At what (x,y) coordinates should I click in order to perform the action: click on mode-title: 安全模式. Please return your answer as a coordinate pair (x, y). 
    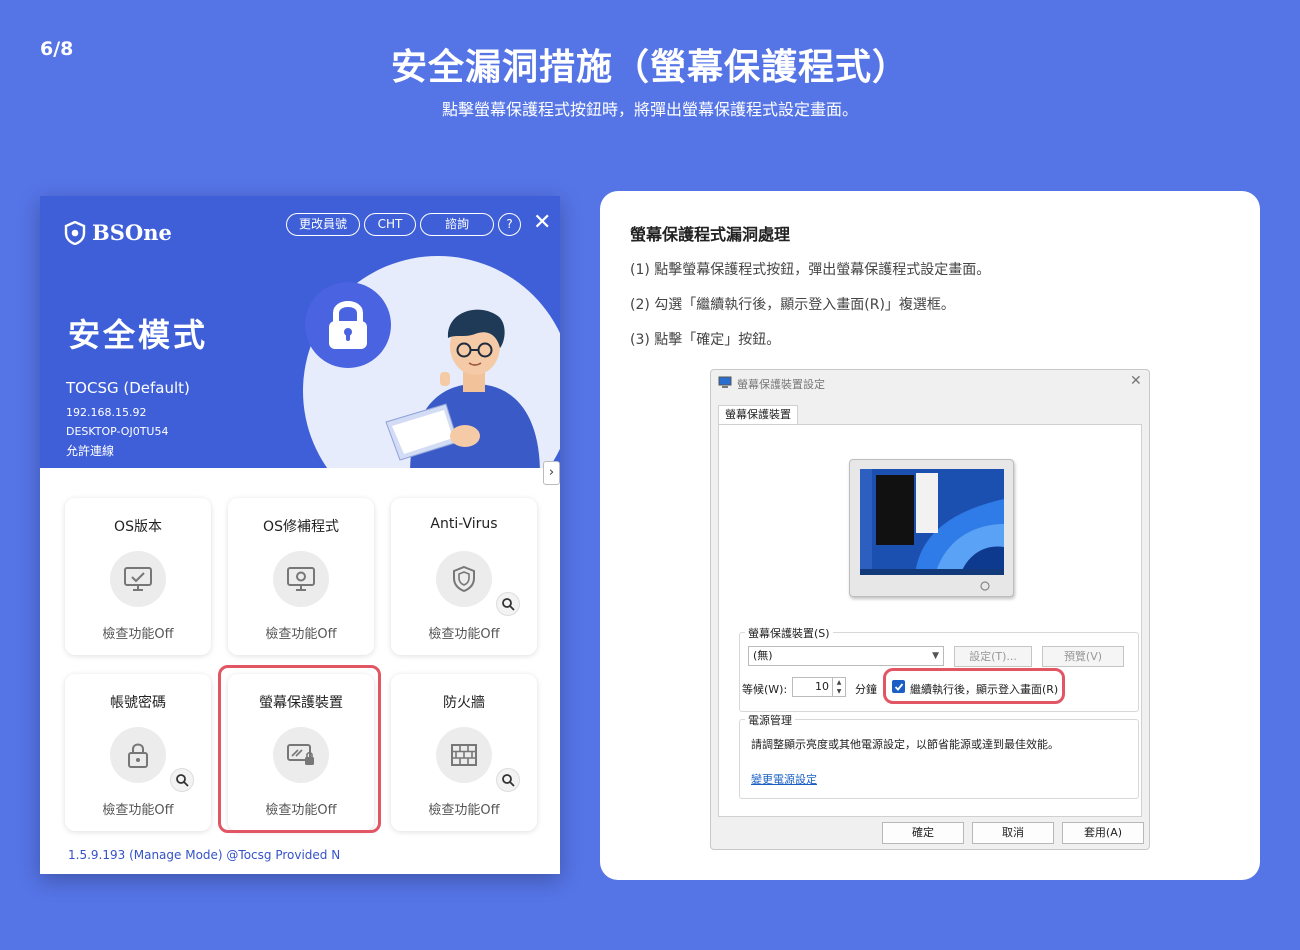
    Looking at the image, I should click on (138, 335).